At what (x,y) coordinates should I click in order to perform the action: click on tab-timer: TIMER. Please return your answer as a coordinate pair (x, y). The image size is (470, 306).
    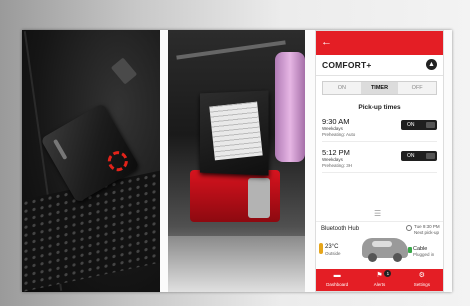
    Looking at the image, I should click on (379, 88).